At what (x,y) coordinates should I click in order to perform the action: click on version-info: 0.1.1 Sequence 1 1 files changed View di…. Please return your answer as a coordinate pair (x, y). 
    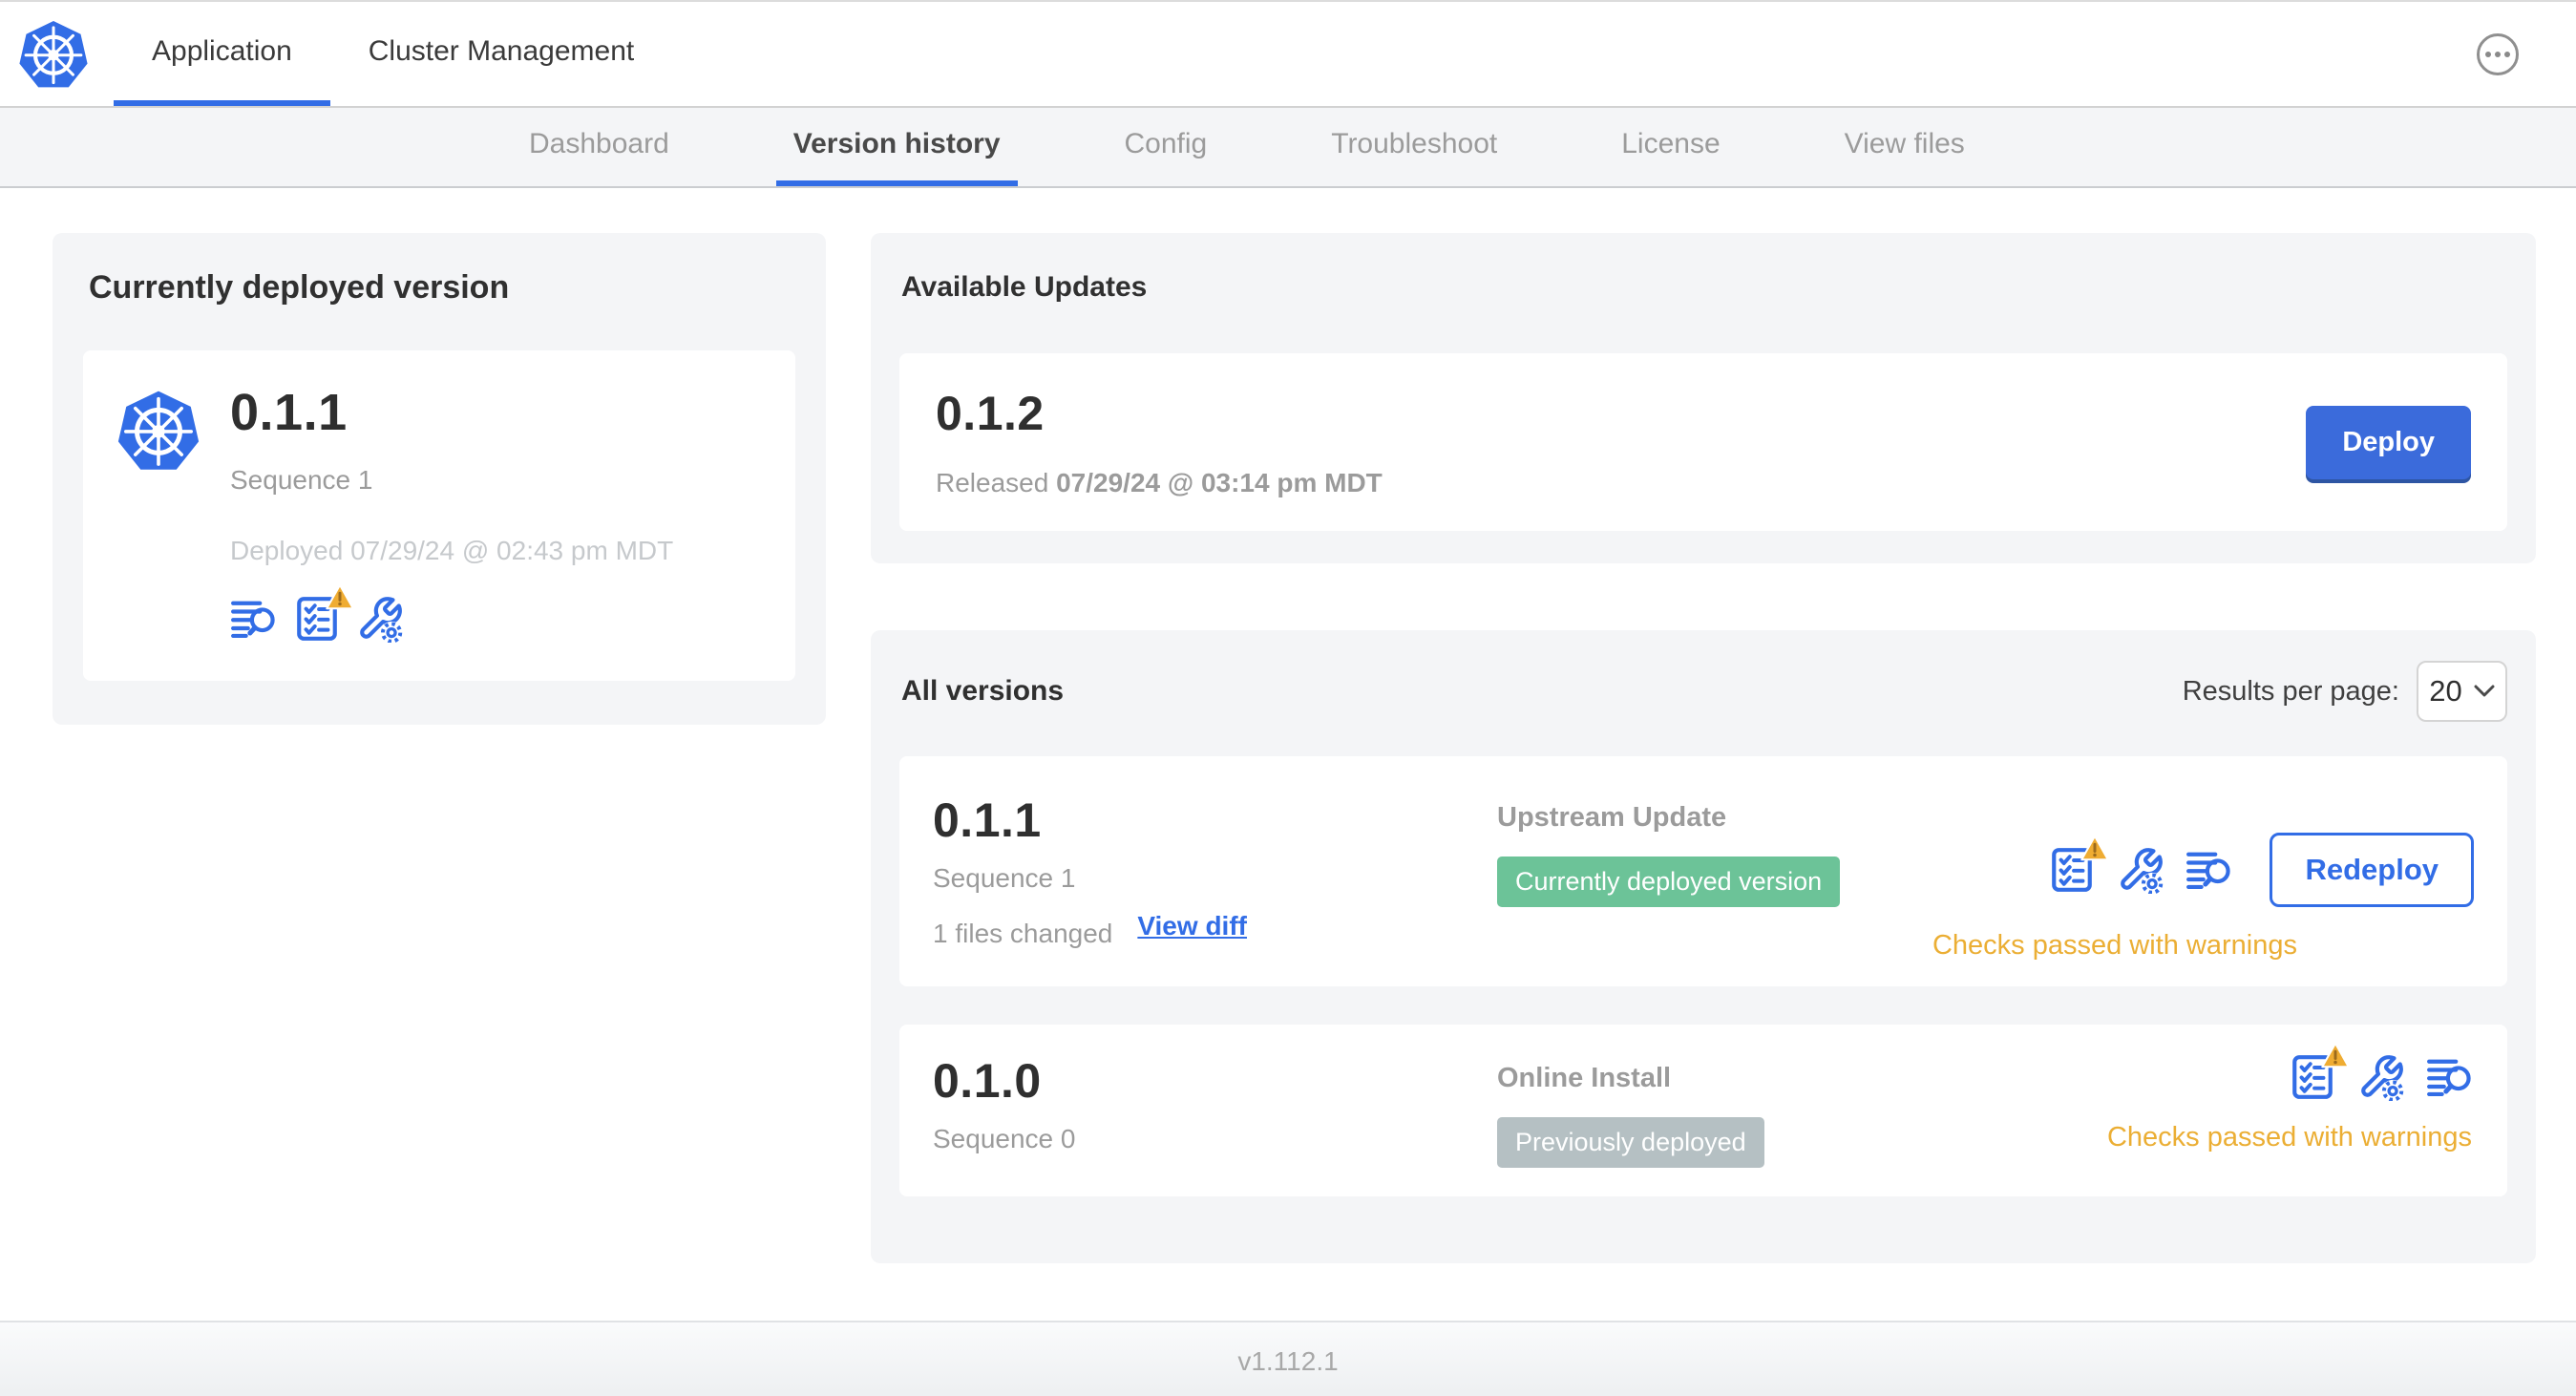
    Looking at the image, I should click on (1215, 871).